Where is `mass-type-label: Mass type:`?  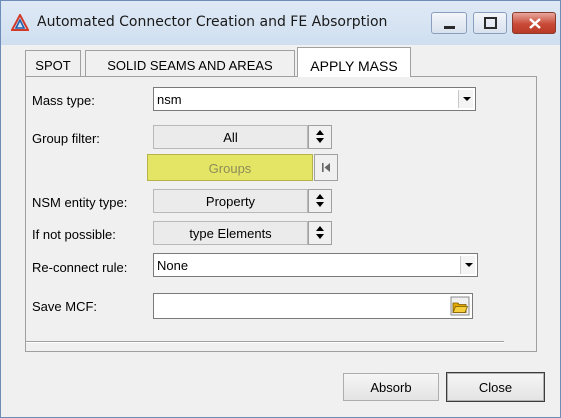 mass-type-label: Mass type: is located at coordinates (63, 100).